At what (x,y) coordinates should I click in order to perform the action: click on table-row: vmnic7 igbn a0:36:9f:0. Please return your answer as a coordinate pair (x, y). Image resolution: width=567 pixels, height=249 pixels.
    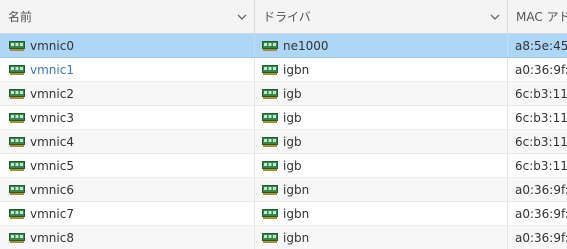
    Looking at the image, I should click on (283, 214).